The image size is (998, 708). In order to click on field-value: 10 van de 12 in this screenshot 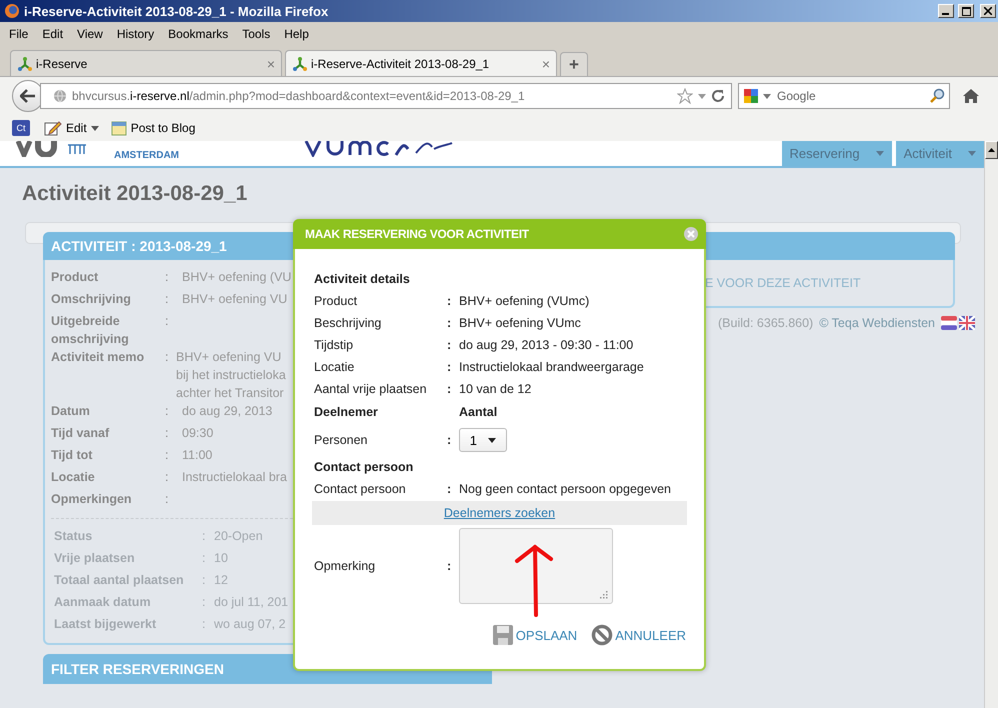, I will do `click(495, 389)`.